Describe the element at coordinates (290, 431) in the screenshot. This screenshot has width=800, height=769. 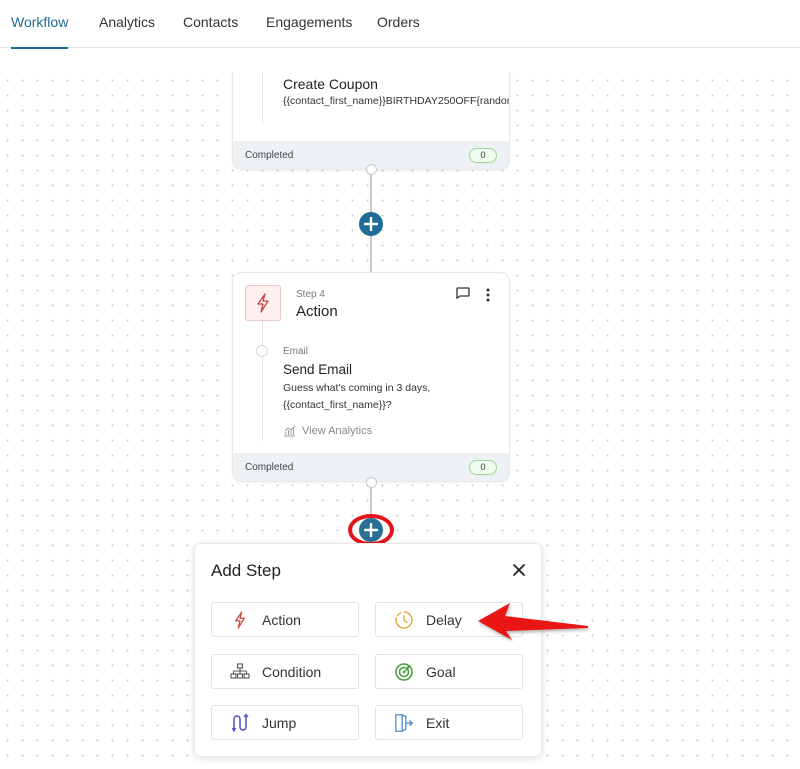
I see `chart-icon` at that location.